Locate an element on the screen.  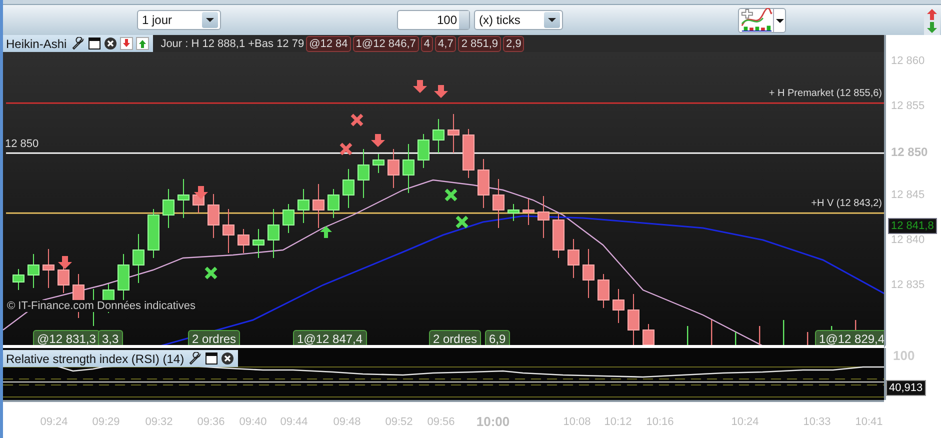
order-tag: 4,7 is located at coordinates (445, 44).